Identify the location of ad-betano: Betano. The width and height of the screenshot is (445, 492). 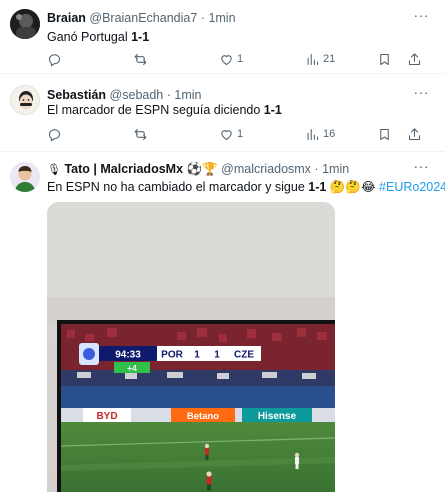
(203, 416).